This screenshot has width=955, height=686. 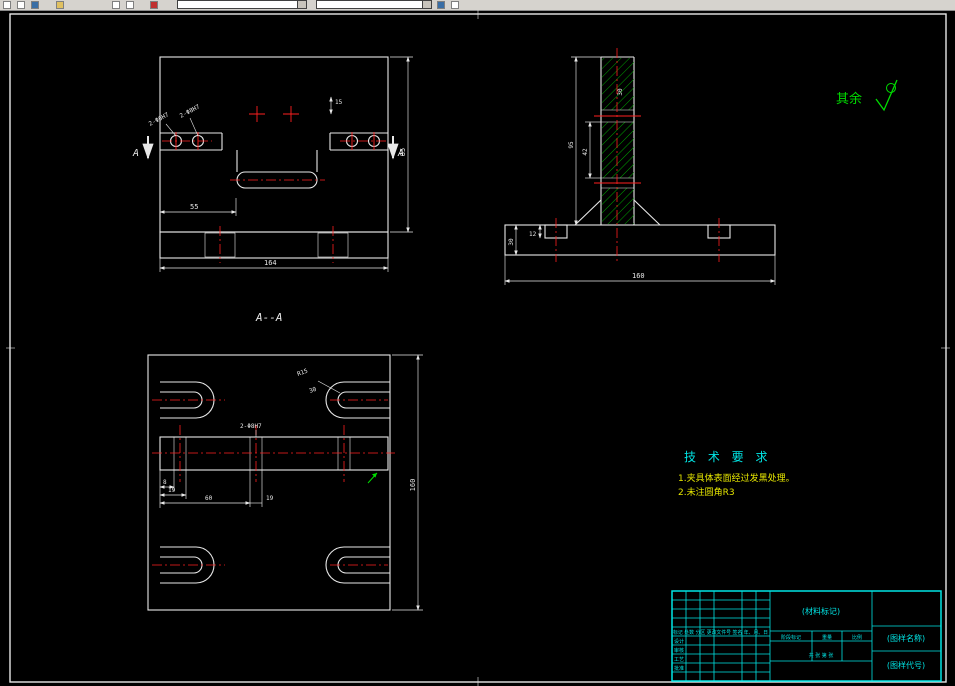 What do you see at coordinates (269, 317) in the screenshot?
I see `section-title: A--A` at bounding box center [269, 317].